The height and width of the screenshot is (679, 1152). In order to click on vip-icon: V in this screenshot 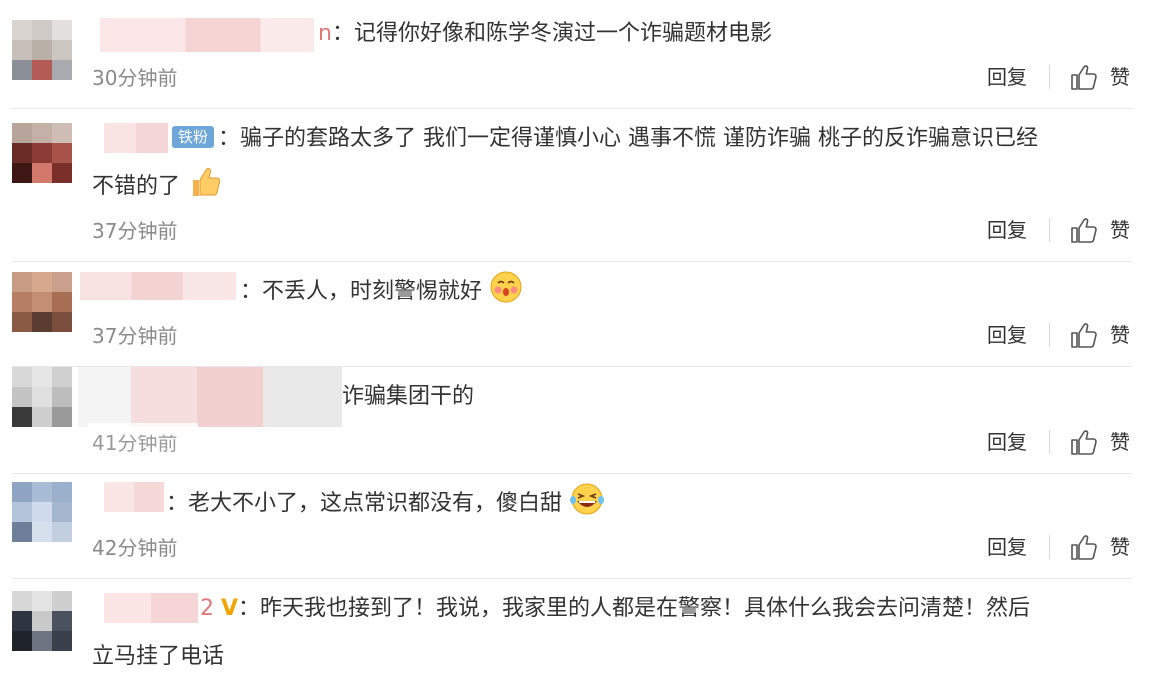, I will do `click(230, 608)`.